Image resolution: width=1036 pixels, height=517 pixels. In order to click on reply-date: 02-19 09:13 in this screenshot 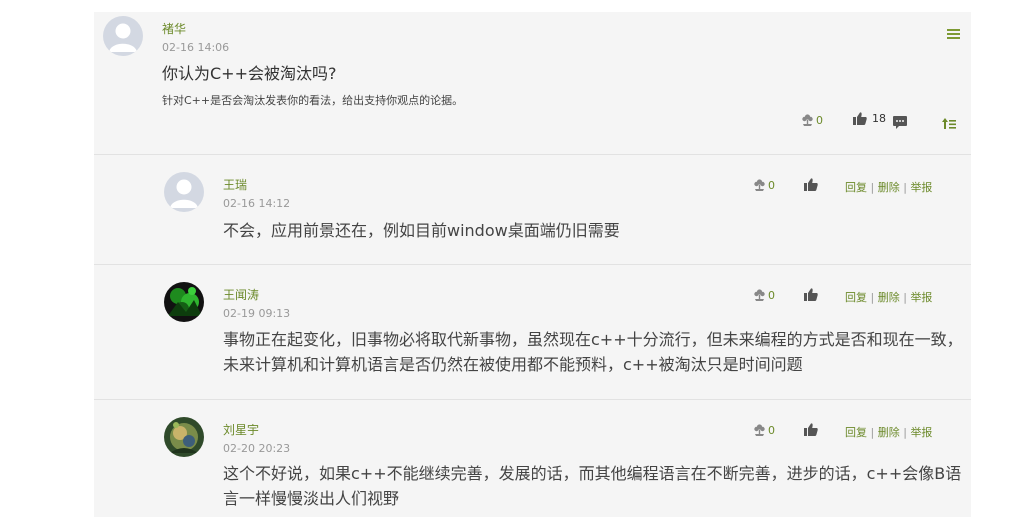, I will do `click(257, 313)`.